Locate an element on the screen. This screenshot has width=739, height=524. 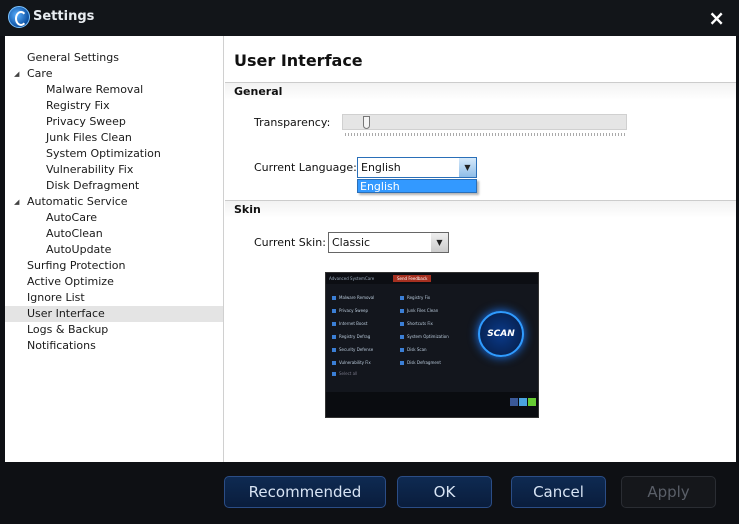
facebook-icon is located at coordinates (514, 402).